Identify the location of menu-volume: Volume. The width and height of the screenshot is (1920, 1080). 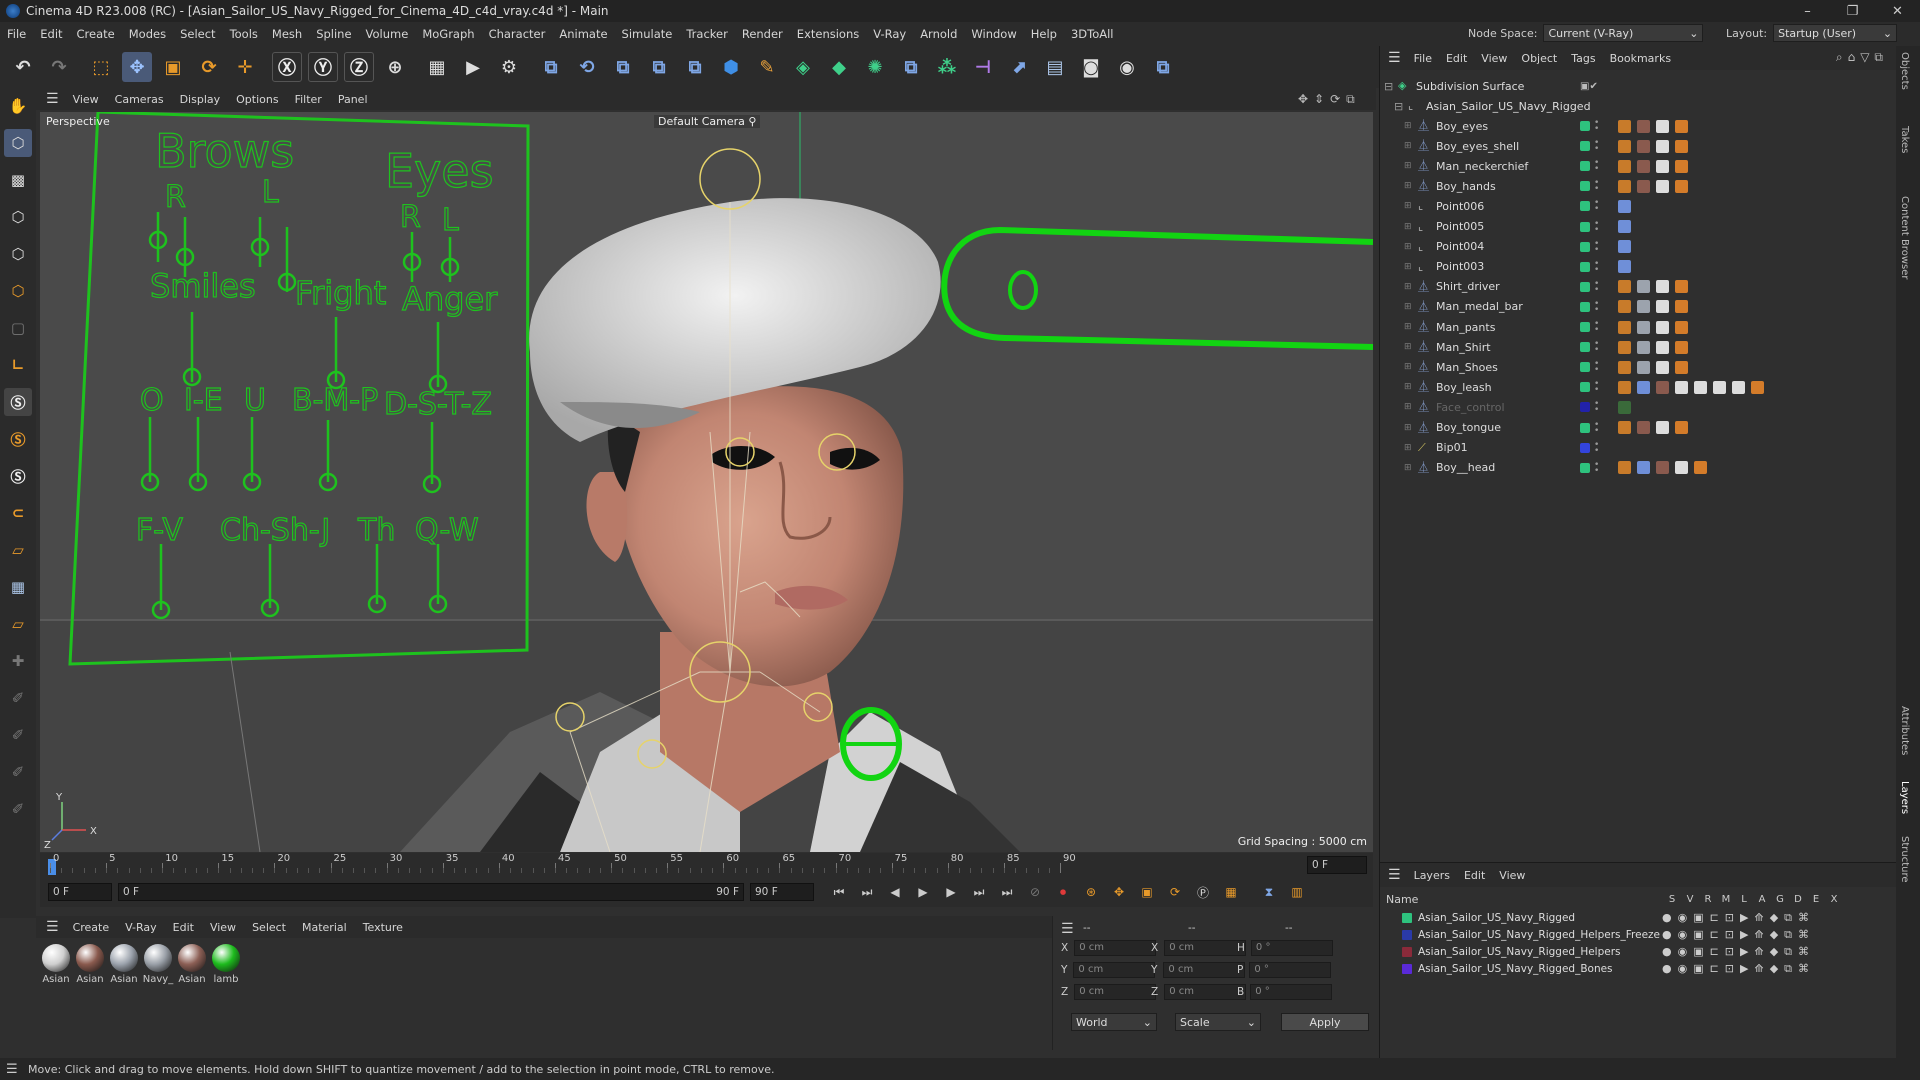
(387, 34).